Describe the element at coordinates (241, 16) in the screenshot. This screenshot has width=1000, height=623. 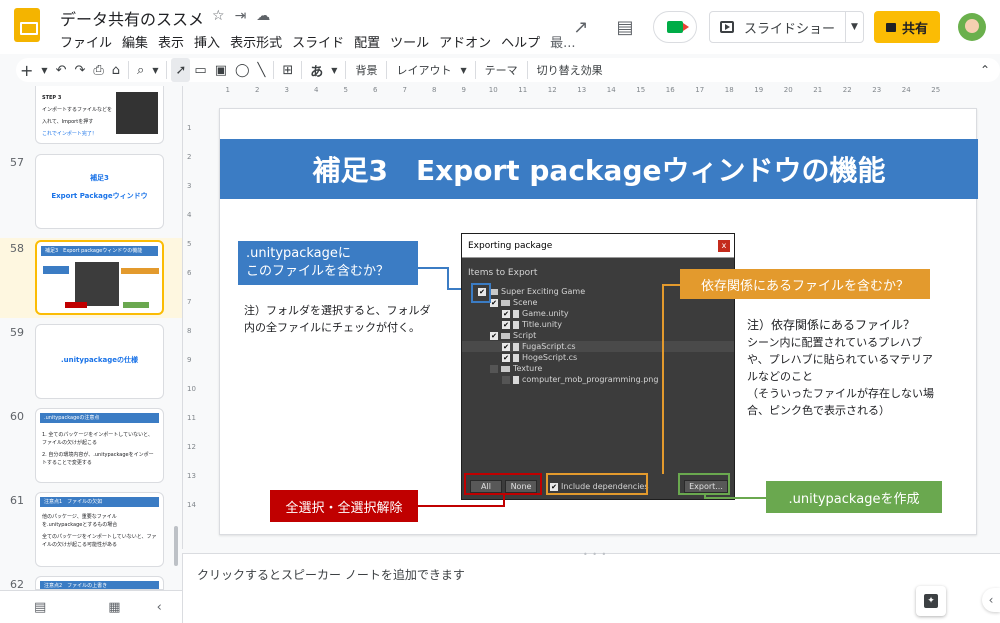
I see `move-folder-icon: ⇥` at that location.